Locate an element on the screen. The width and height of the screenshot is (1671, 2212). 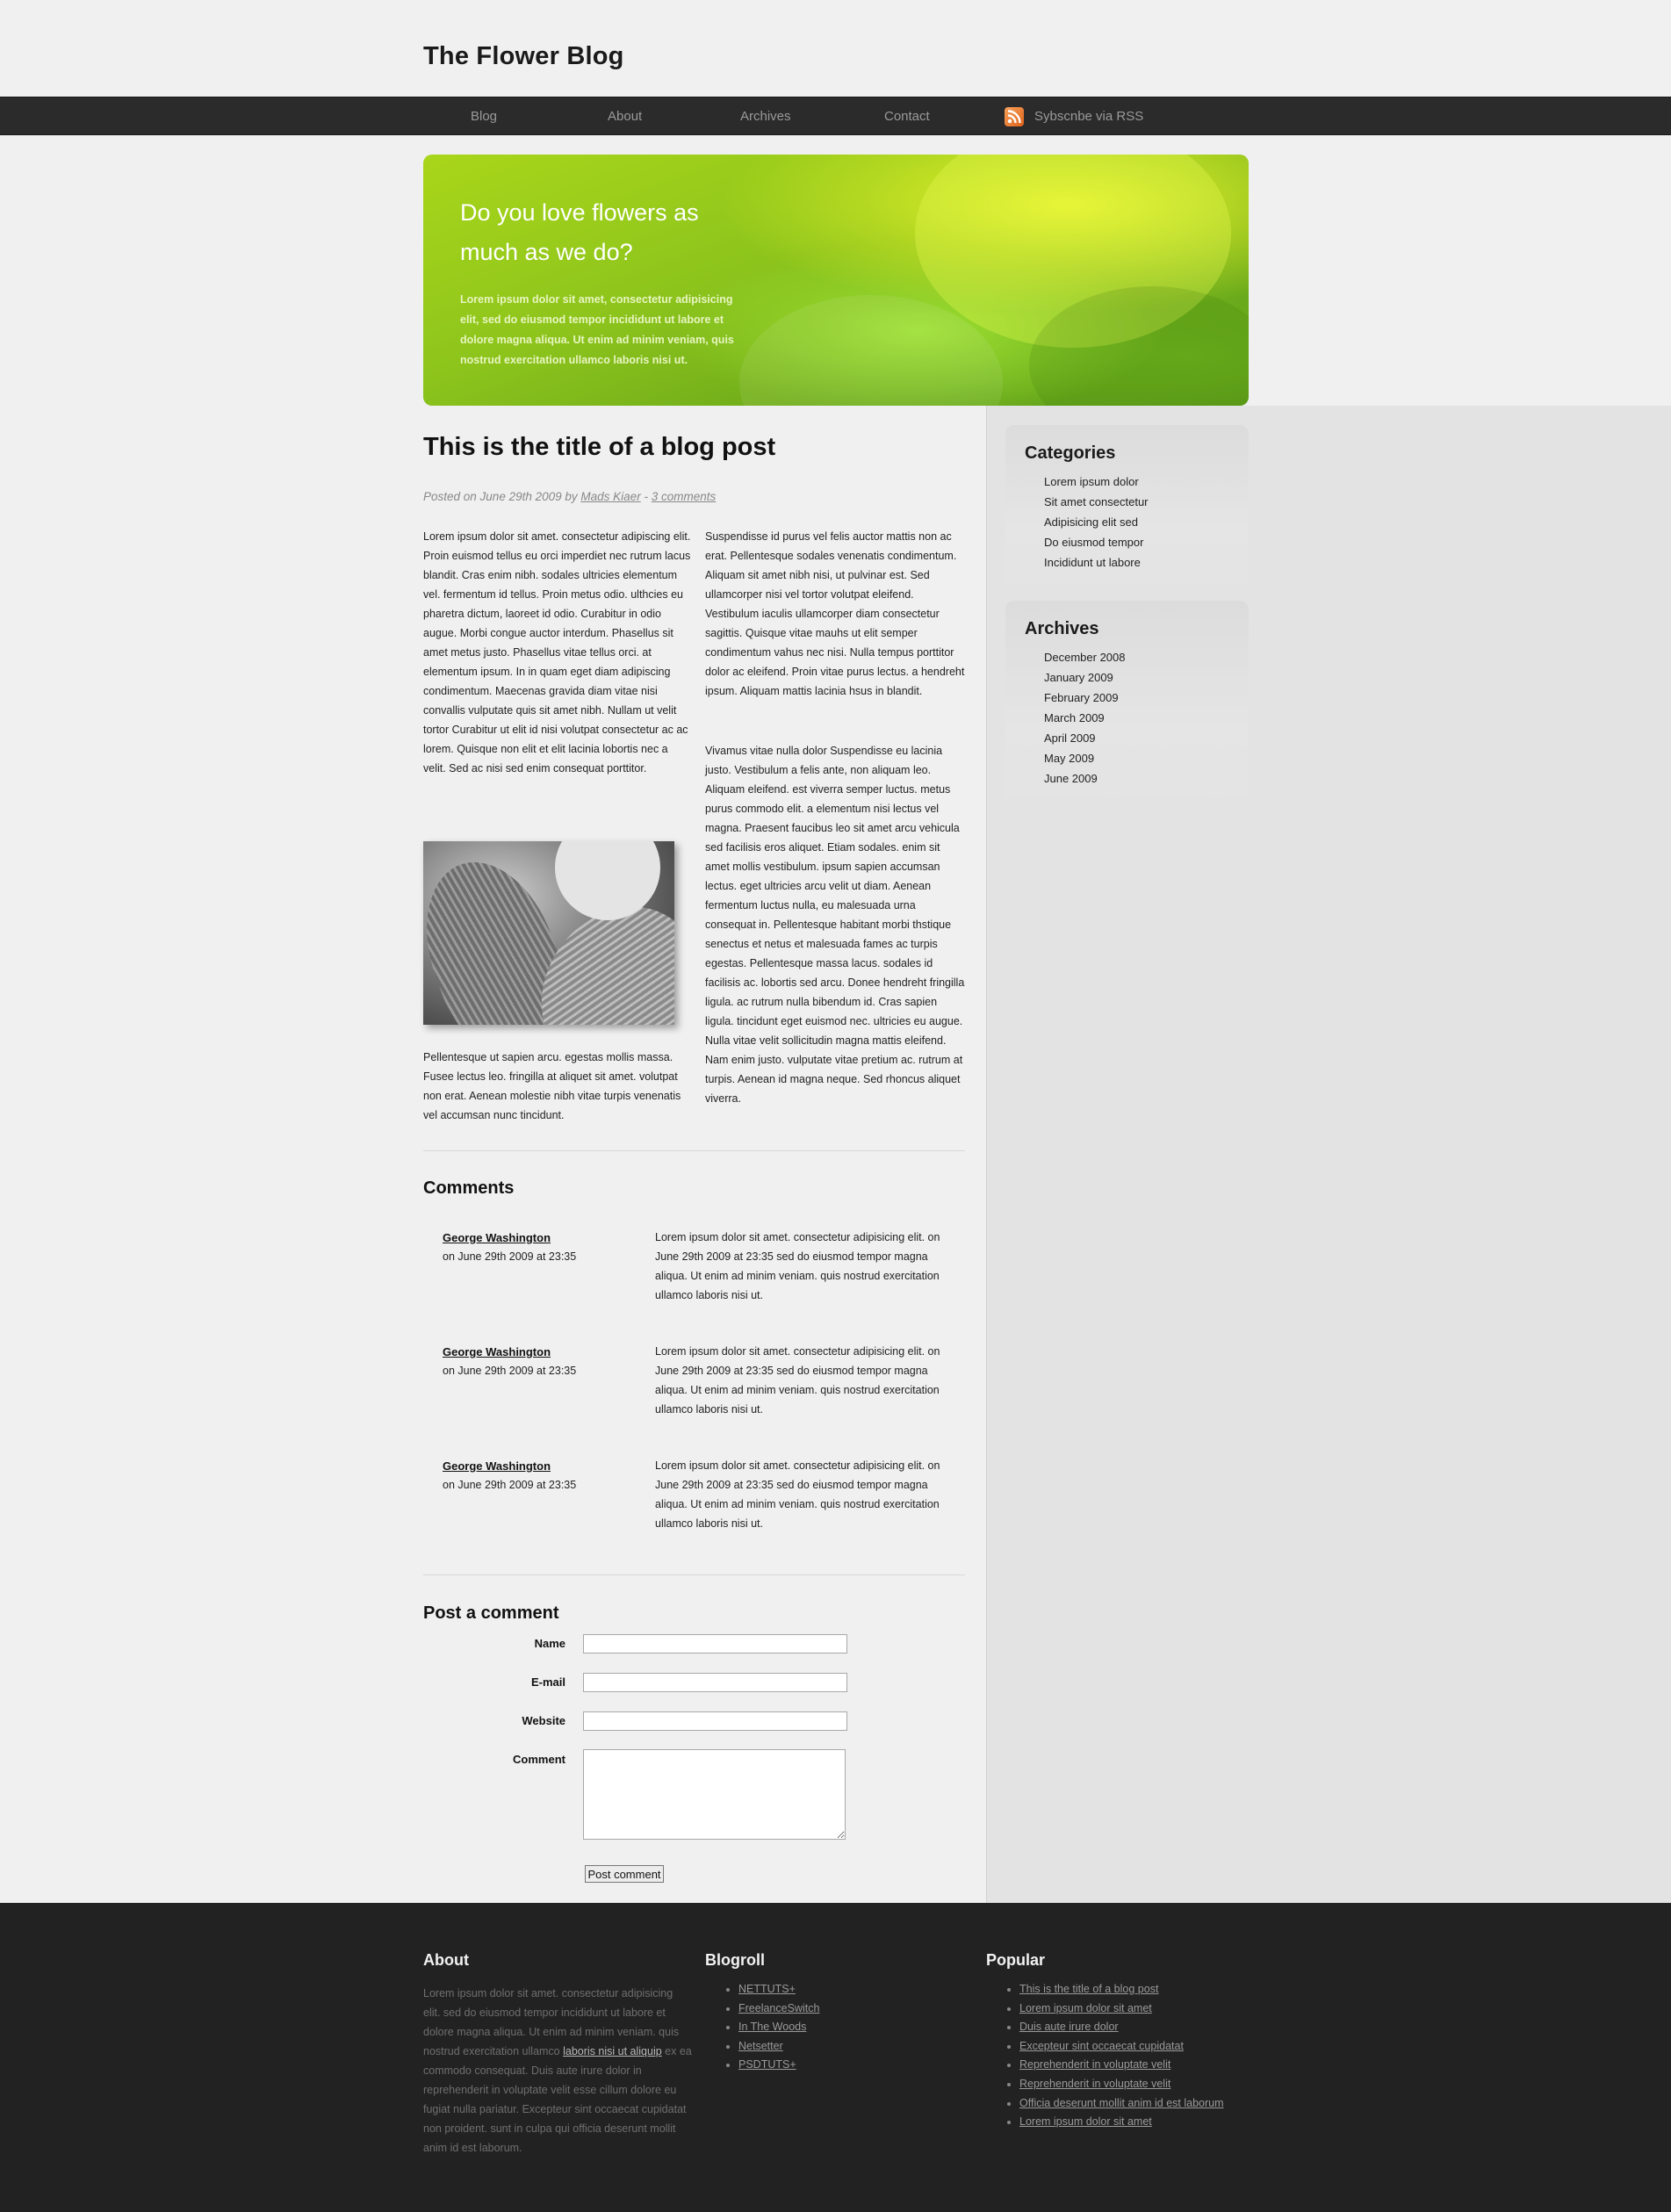
flower-photo is located at coordinates (548, 933).